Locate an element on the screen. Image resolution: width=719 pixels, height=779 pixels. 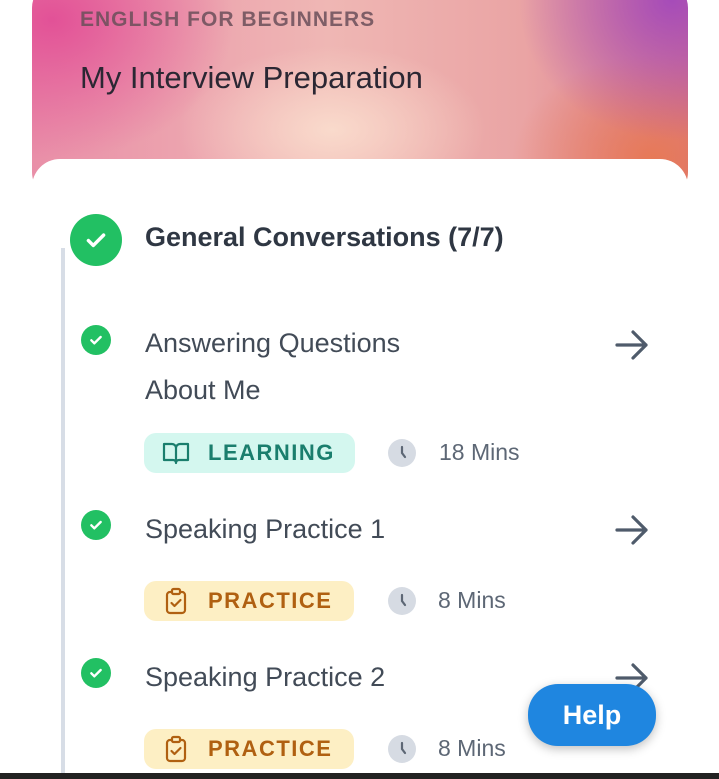
course-title: My Interview Preparation is located at coordinates (251, 77).